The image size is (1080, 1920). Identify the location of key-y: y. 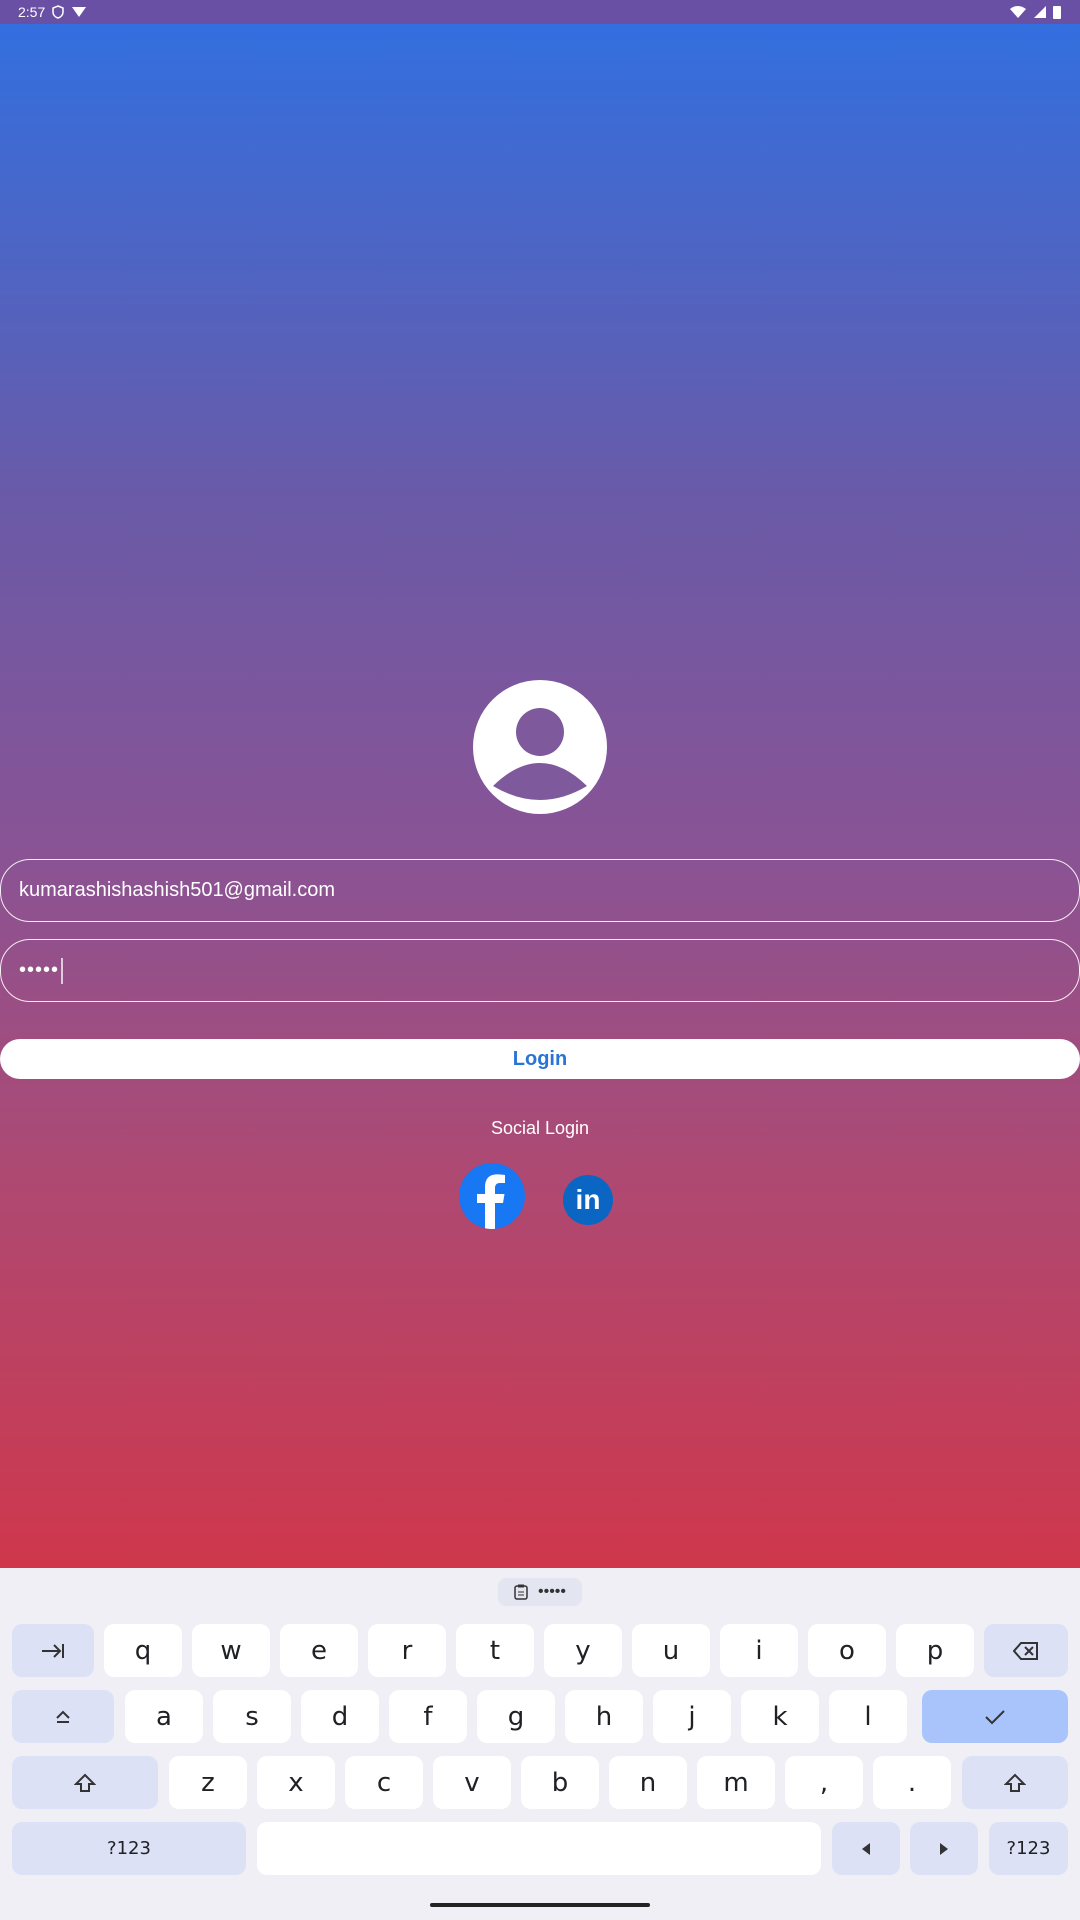
(583, 1650).